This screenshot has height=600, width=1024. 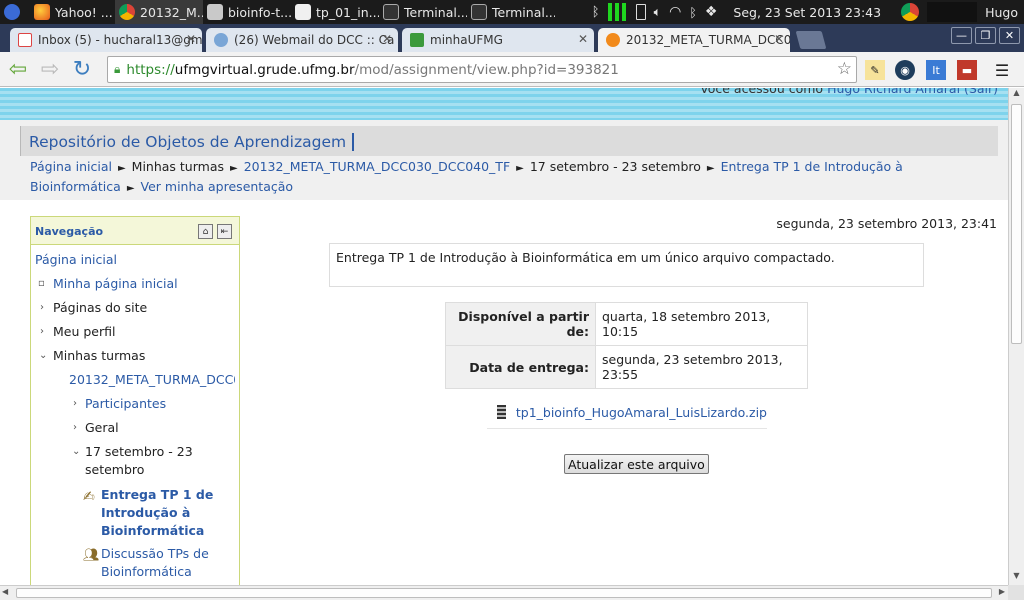 What do you see at coordinates (701, 367) in the screenshot?
I see `due-date-value: segunda, 23 setembro 2013, 23:55` at bounding box center [701, 367].